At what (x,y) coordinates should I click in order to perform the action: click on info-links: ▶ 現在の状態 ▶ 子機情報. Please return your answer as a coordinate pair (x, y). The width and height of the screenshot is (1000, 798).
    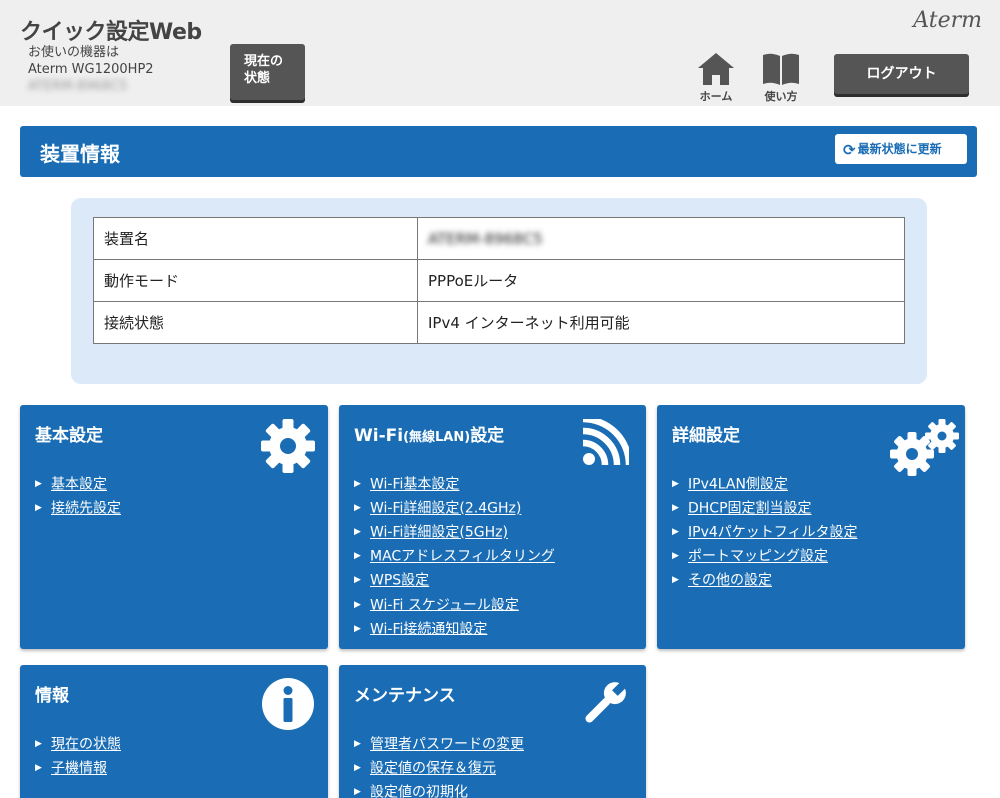
    Looking at the image, I should click on (78, 757).